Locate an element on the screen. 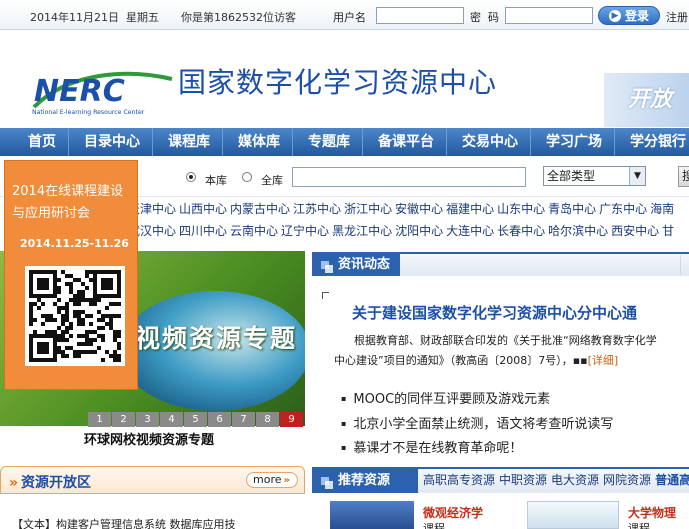 The width and height of the screenshot is (689, 529). center-link: 青岛中心 is located at coordinates (572, 209).